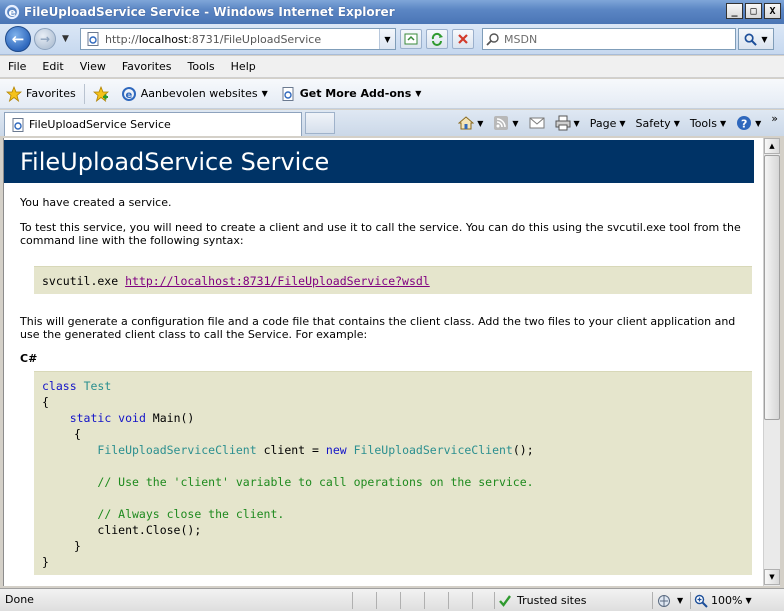 This screenshot has width=784, height=611. What do you see at coordinates (387, 39) in the screenshot?
I see `address-dropdown: ▼` at bounding box center [387, 39].